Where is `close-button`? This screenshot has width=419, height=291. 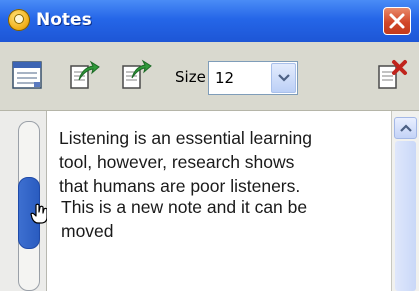
close-button is located at coordinates (397, 21).